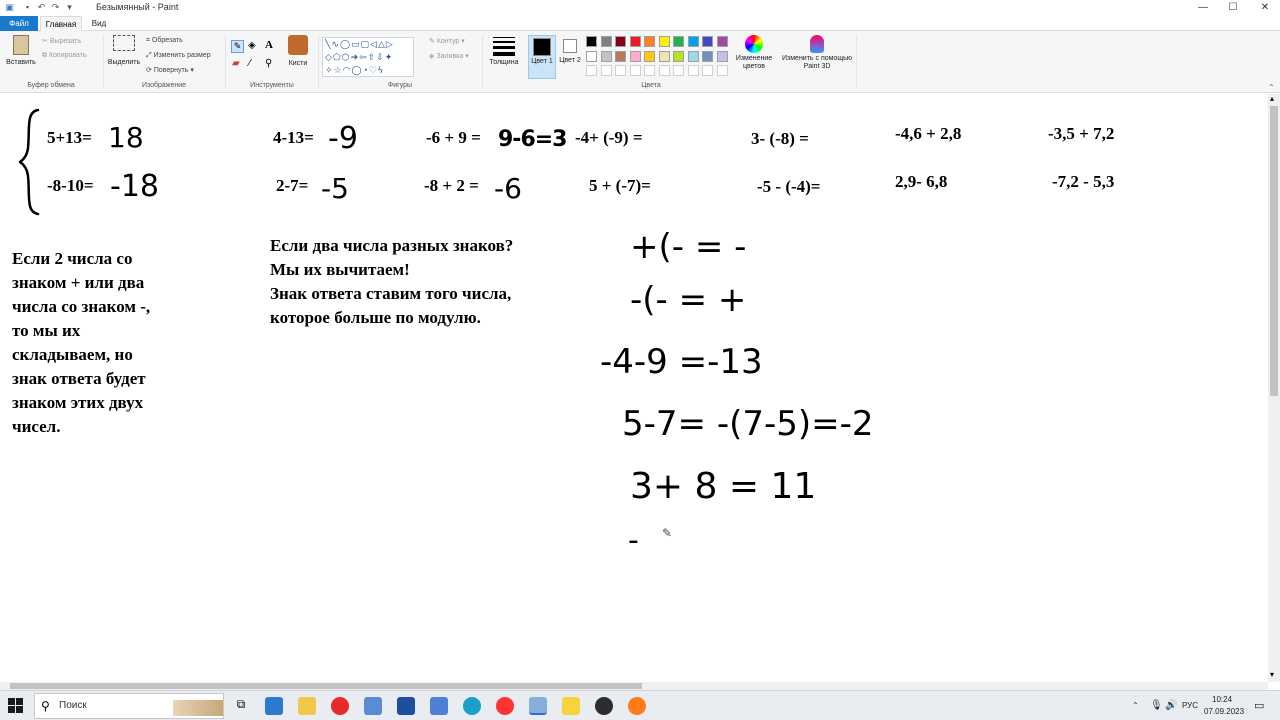  I want to click on horizontal-scrollbar, so click(634, 686).